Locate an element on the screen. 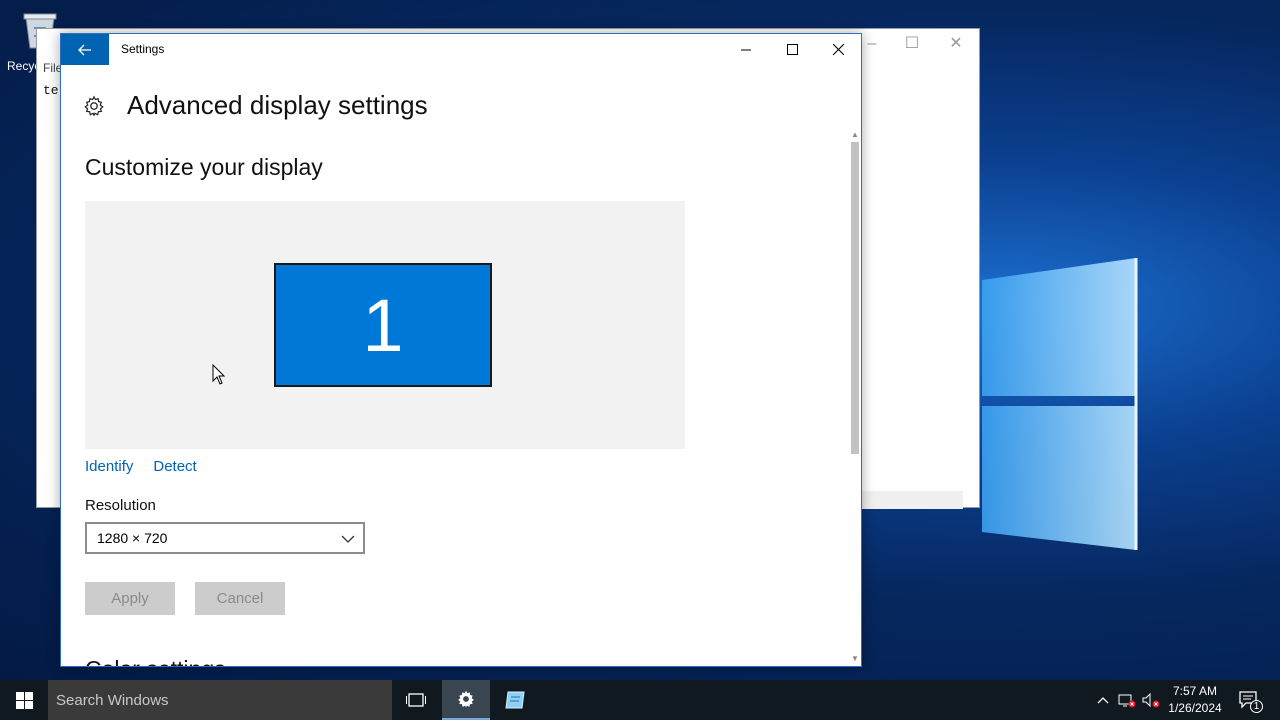 The image size is (1280, 720). notepad-icon is located at coordinates (515, 700).